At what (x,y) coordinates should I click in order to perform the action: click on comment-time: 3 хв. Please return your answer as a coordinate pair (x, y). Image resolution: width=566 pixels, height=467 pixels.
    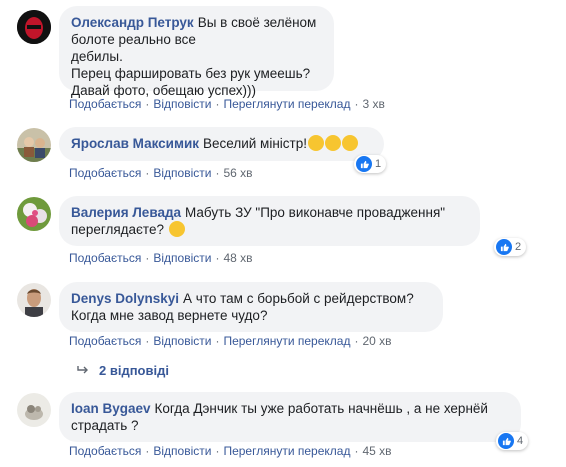
    Looking at the image, I should click on (373, 104).